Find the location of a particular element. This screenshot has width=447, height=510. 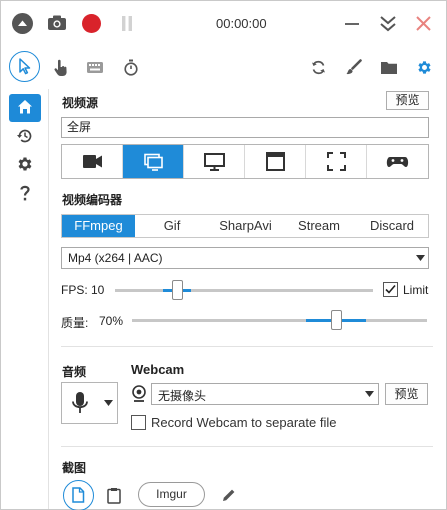

brush-icon is located at coordinates (353, 67).